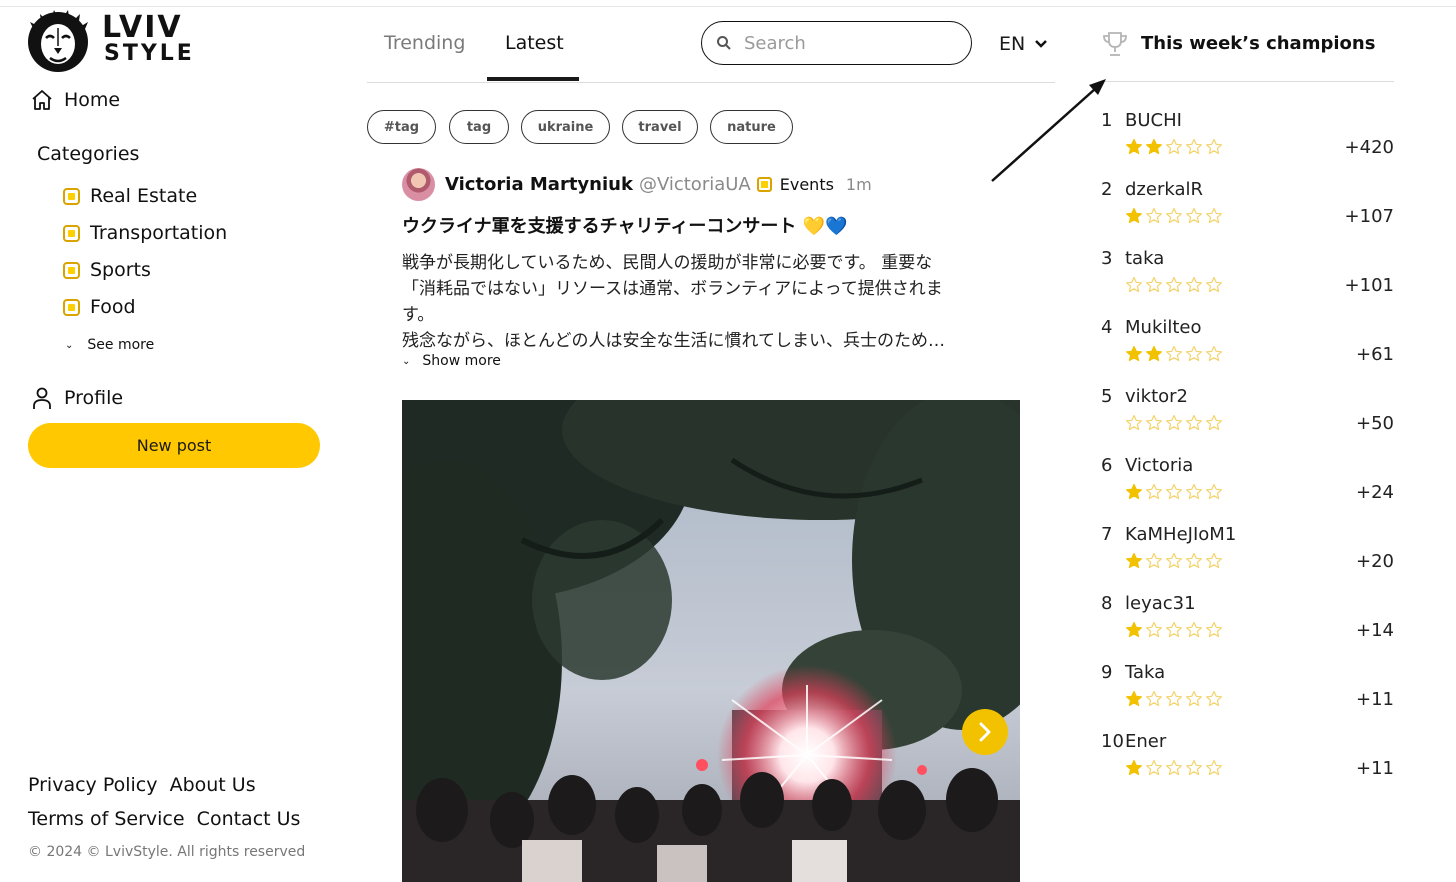 Image resolution: width=1456 pixels, height=882 pixels. Describe the element at coordinates (751, 127) in the screenshot. I see `tag-chip: nature` at that location.